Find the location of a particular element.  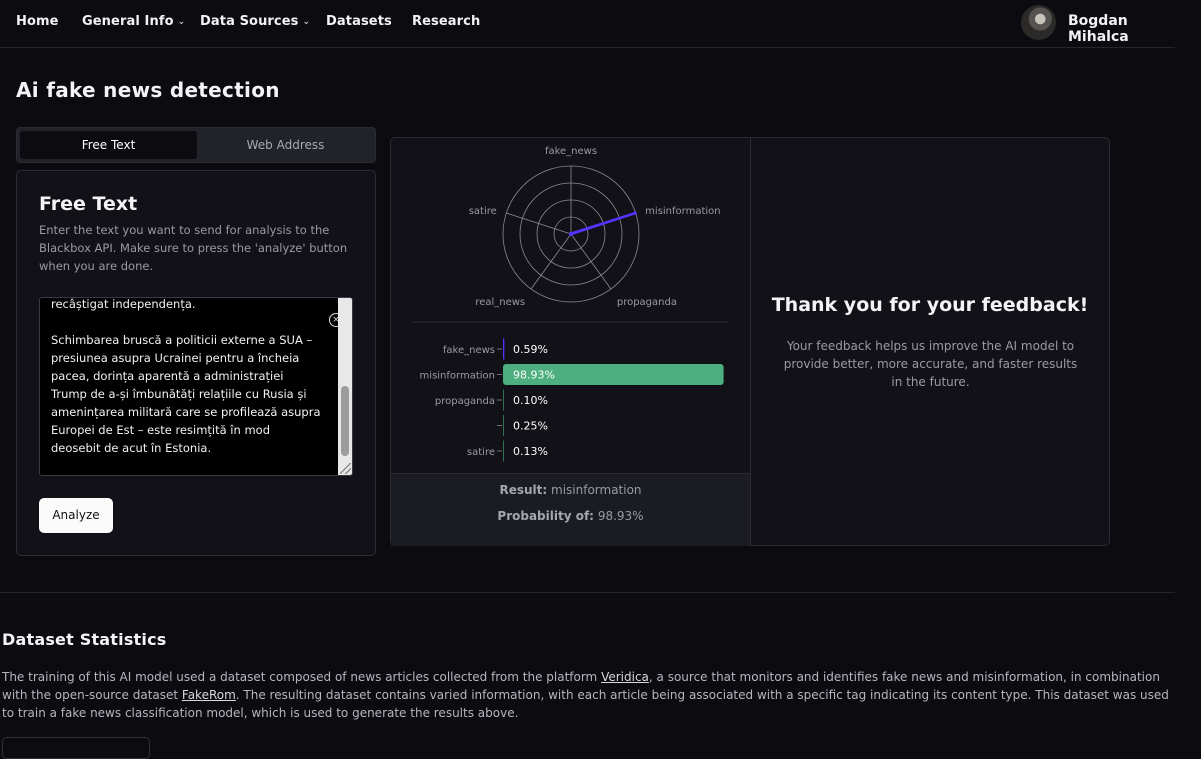

dataset-title: Dataset Statistics is located at coordinates (84, 639).